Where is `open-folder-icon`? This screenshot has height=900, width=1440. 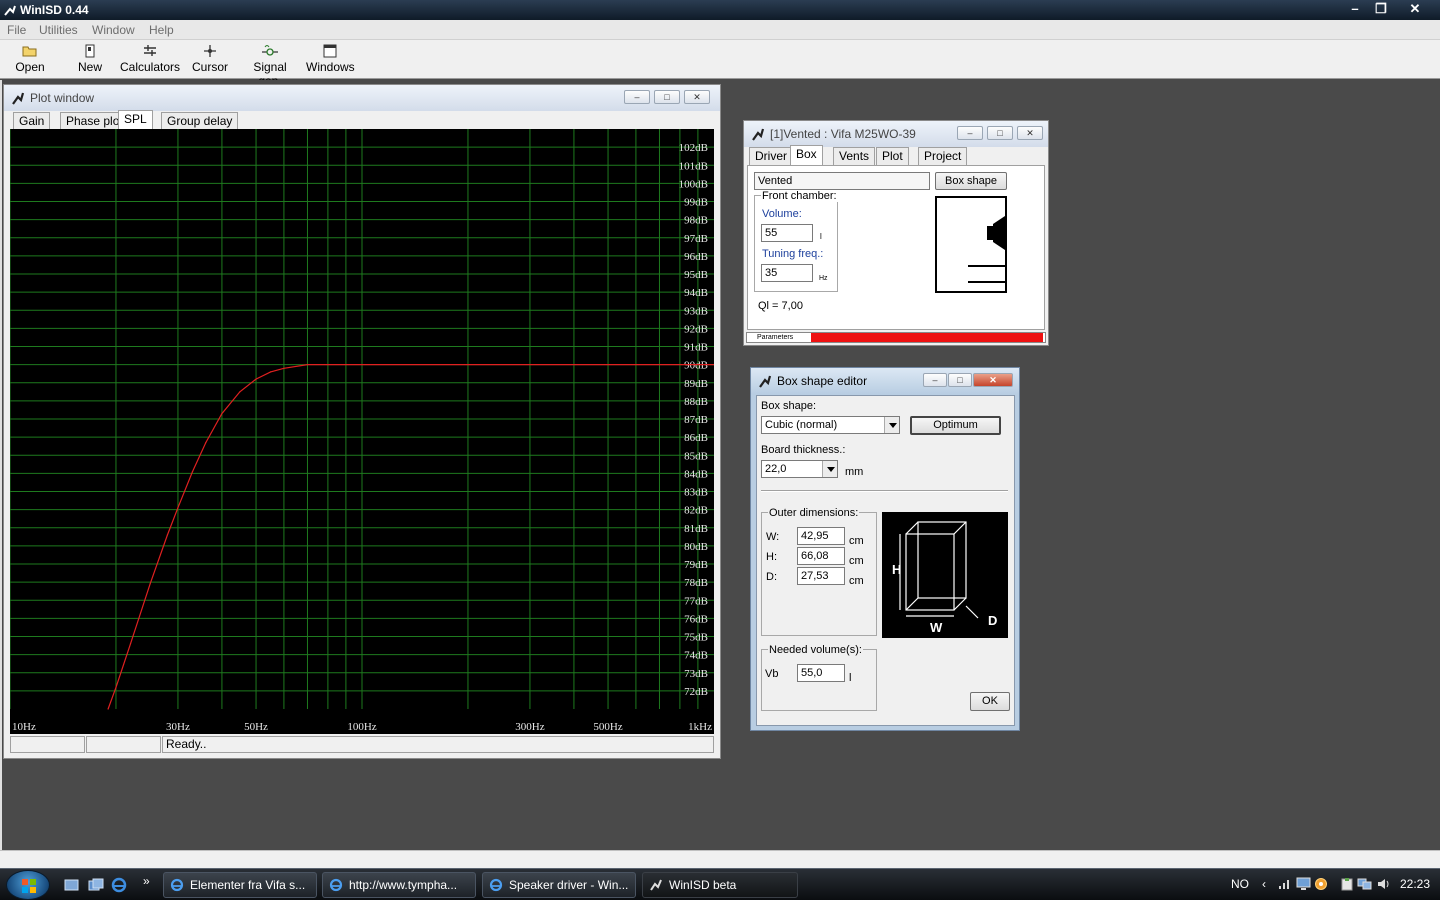 open-folder-icon is located at coordinates (29, 51).